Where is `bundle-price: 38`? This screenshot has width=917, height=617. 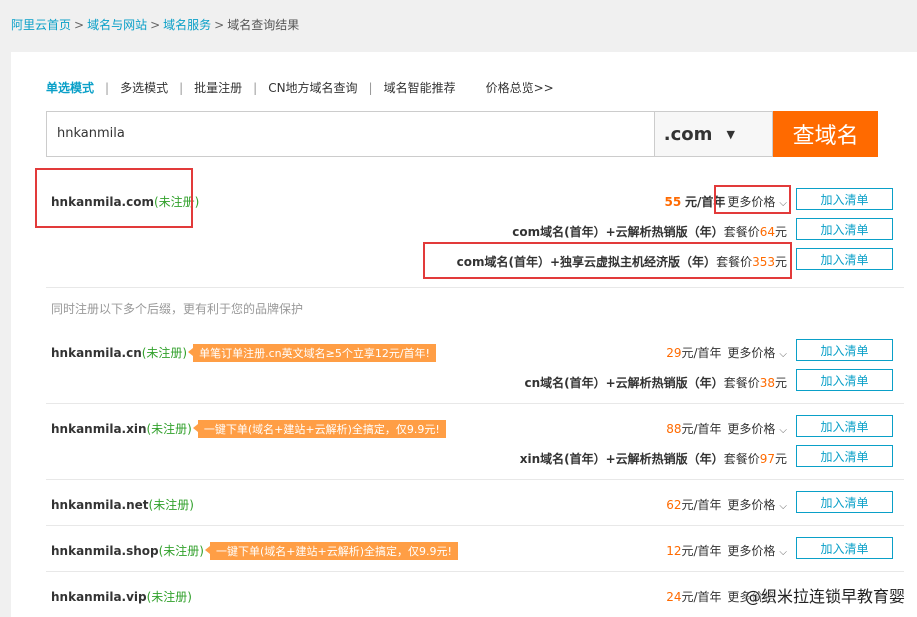 bundle-price: 38 is located at coordinates (767, 383).